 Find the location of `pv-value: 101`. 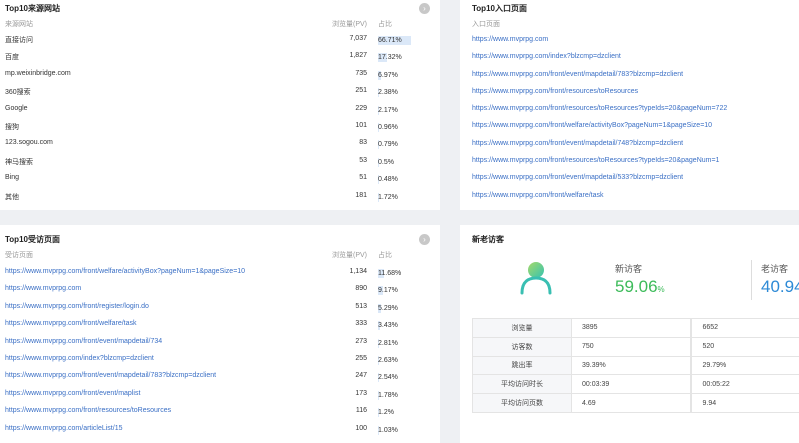

pv-value: 101 is located at coordinates (361, 125).